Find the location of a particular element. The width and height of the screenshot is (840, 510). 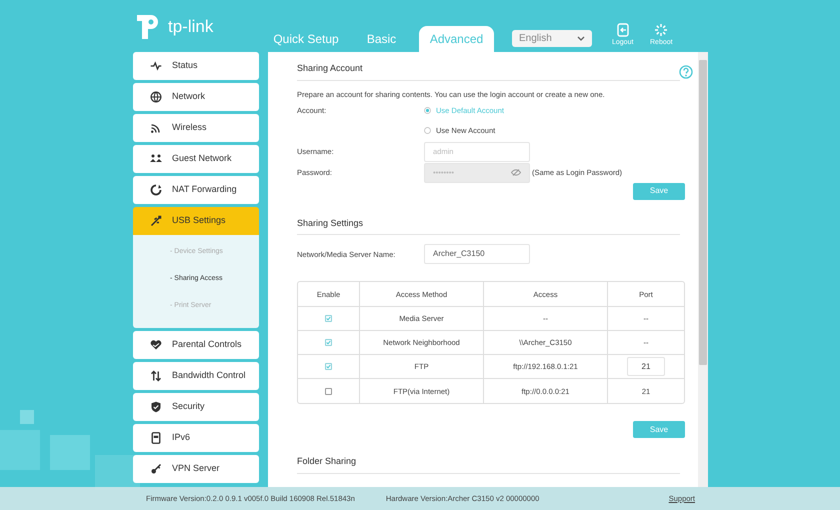

plug-icon is located at coordinates (156, 221).